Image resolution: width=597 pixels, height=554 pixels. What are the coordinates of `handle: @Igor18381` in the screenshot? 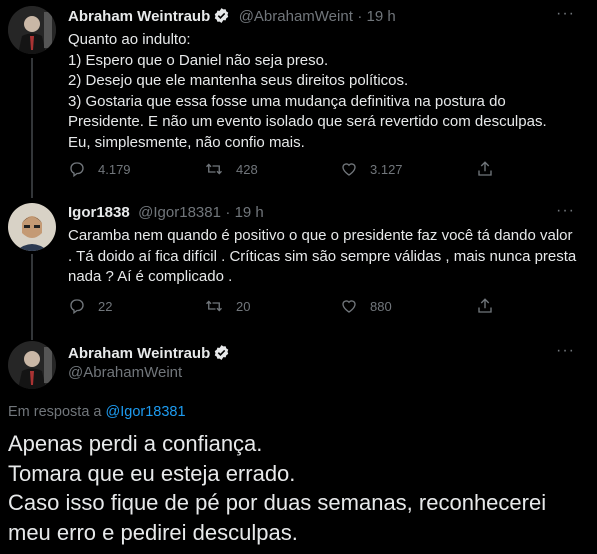 It's located at (179, 212).